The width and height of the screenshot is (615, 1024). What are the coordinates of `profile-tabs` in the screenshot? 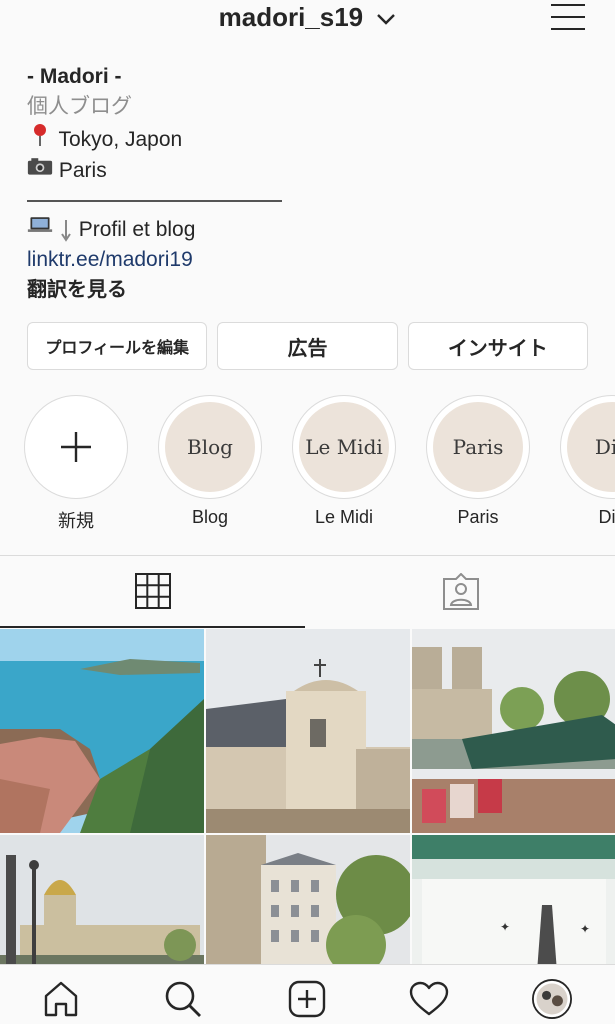 It's located at (307, 591).